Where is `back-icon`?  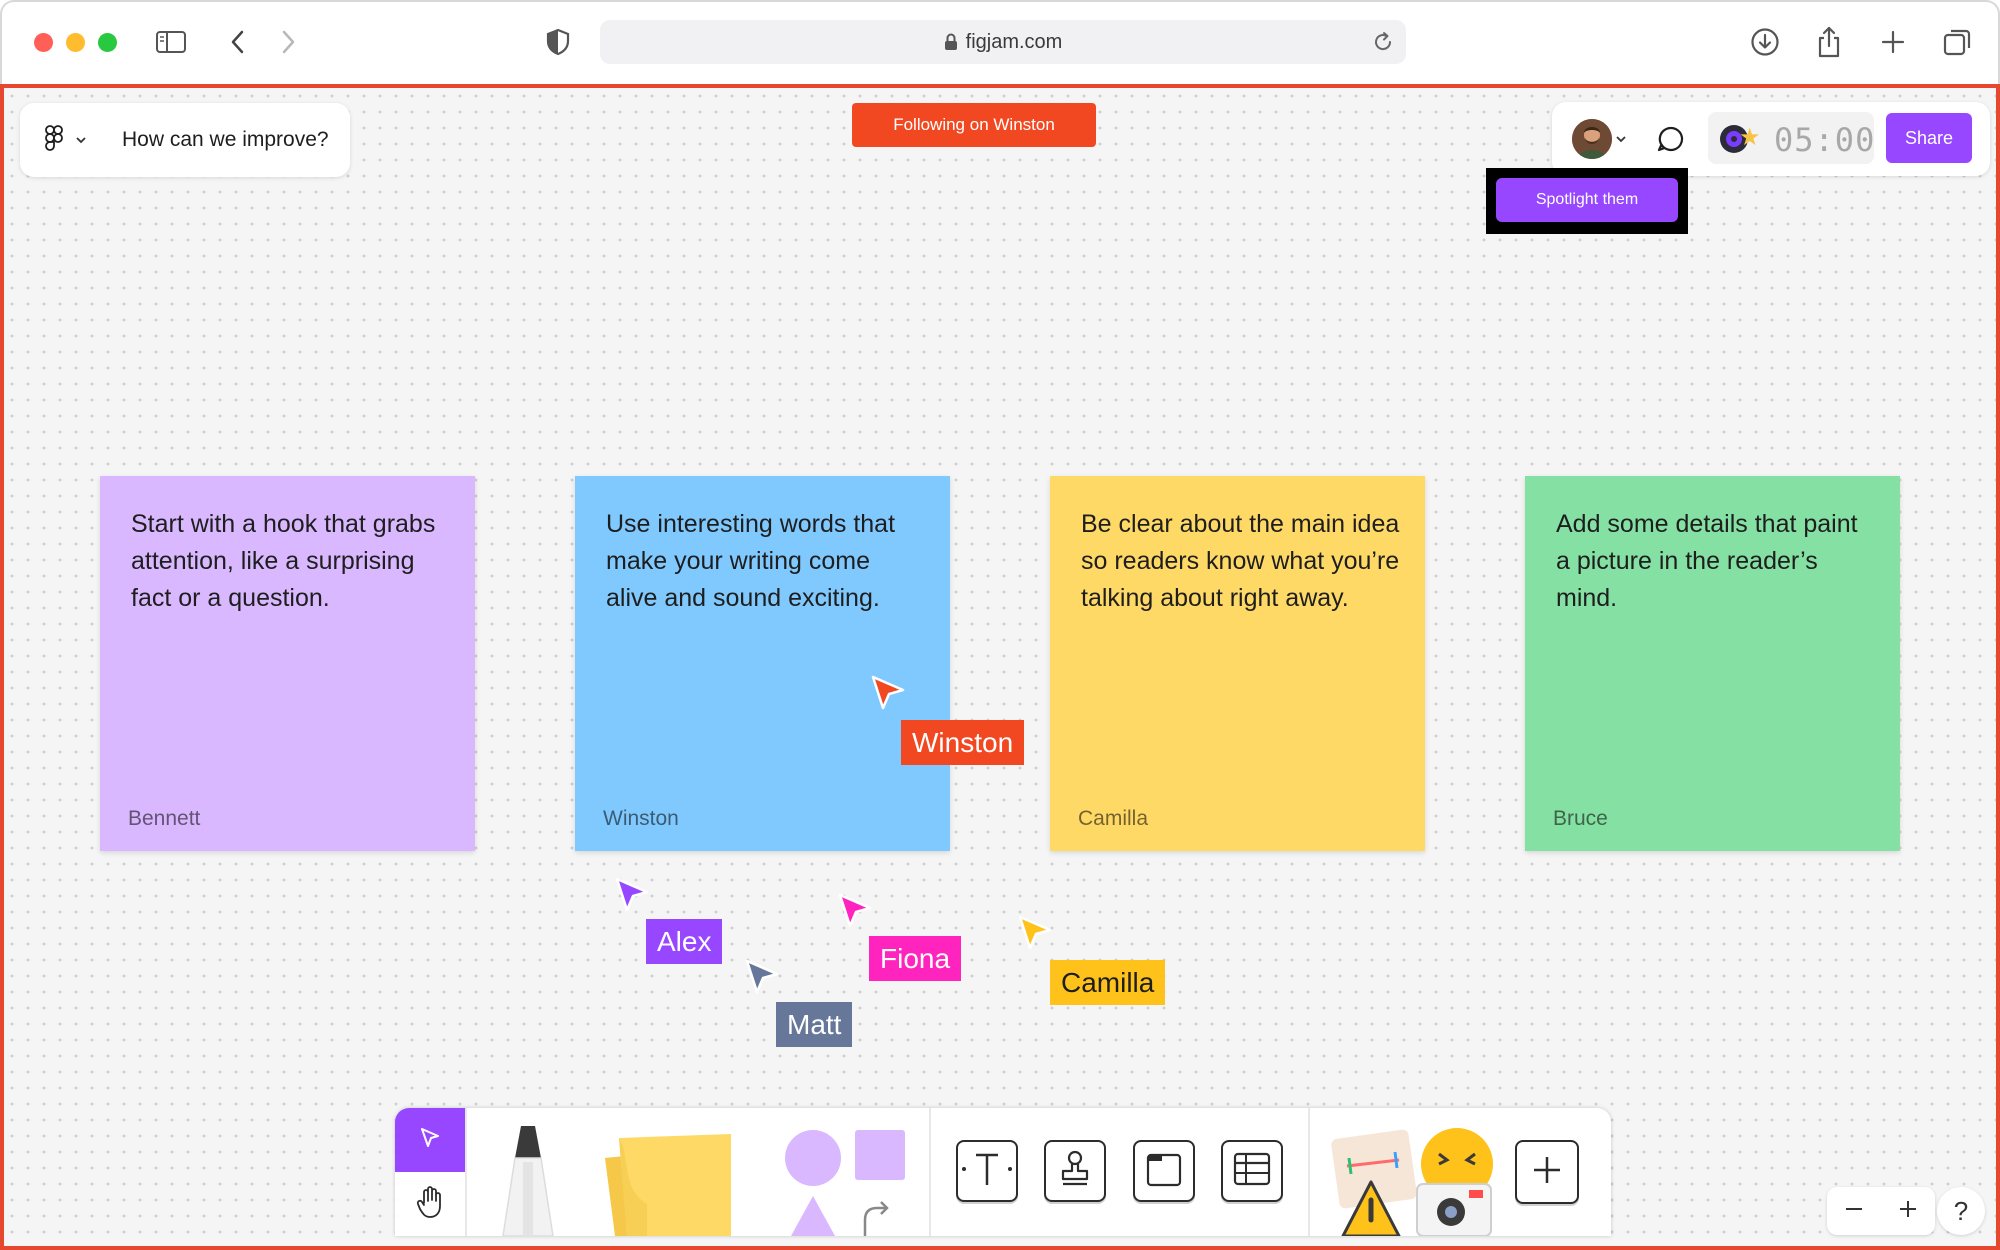
back-icon is located at coordinates (238, 42).